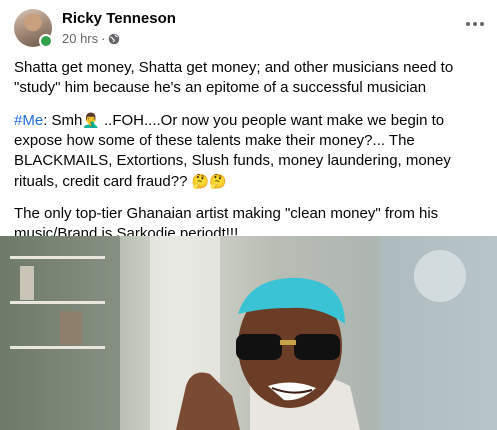 The height and width of the screenshot is (430, 497). Describe the element at coordinates (248, 26) in the screenshot. I see `post-header: Ricky Tenneson 20 hrs ·` at that location.